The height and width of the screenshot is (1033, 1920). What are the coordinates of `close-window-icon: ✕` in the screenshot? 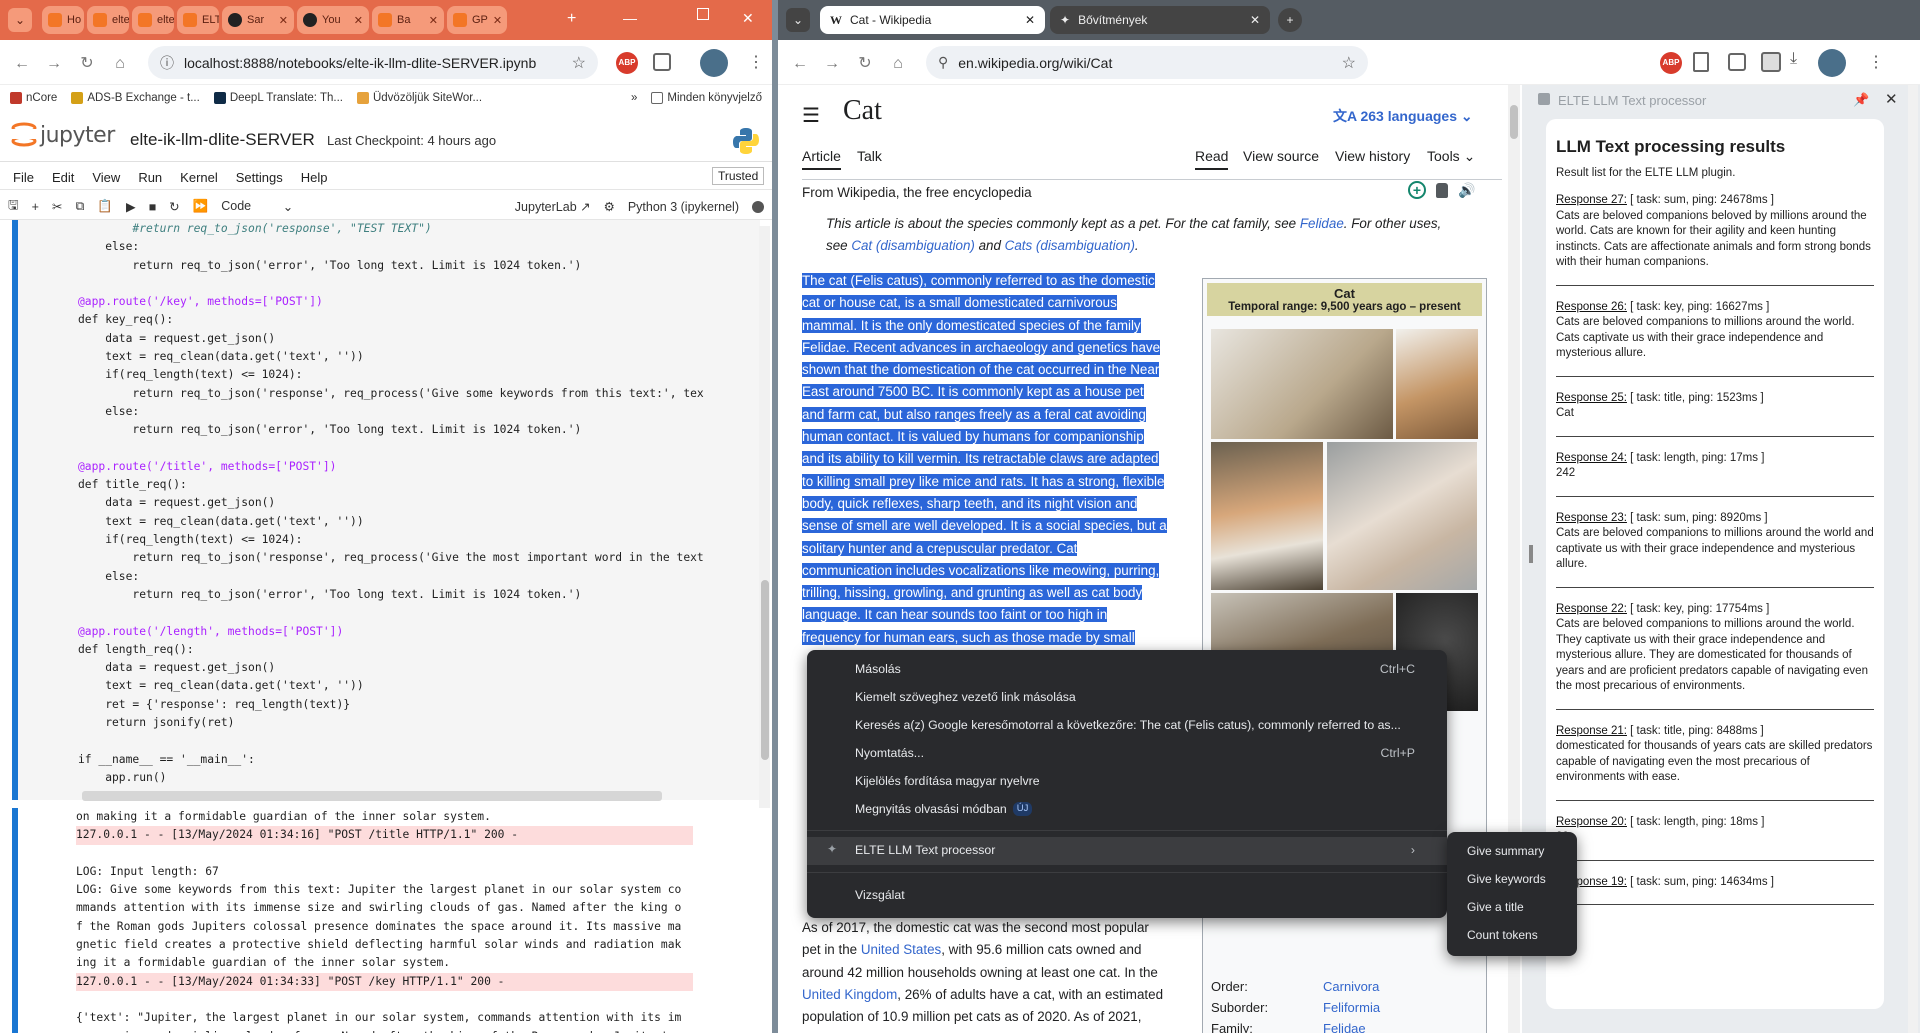 It's located at (748, 18).